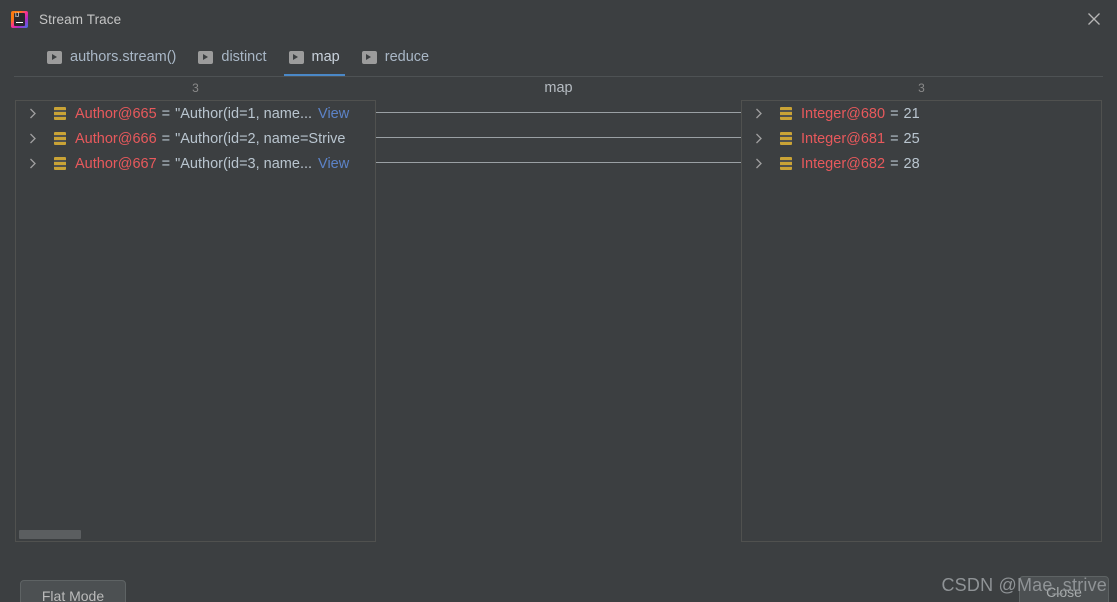  Describe the element at coordinates (843, 113) in the screenshot. I see `variable-name: Integer@680` at that location.